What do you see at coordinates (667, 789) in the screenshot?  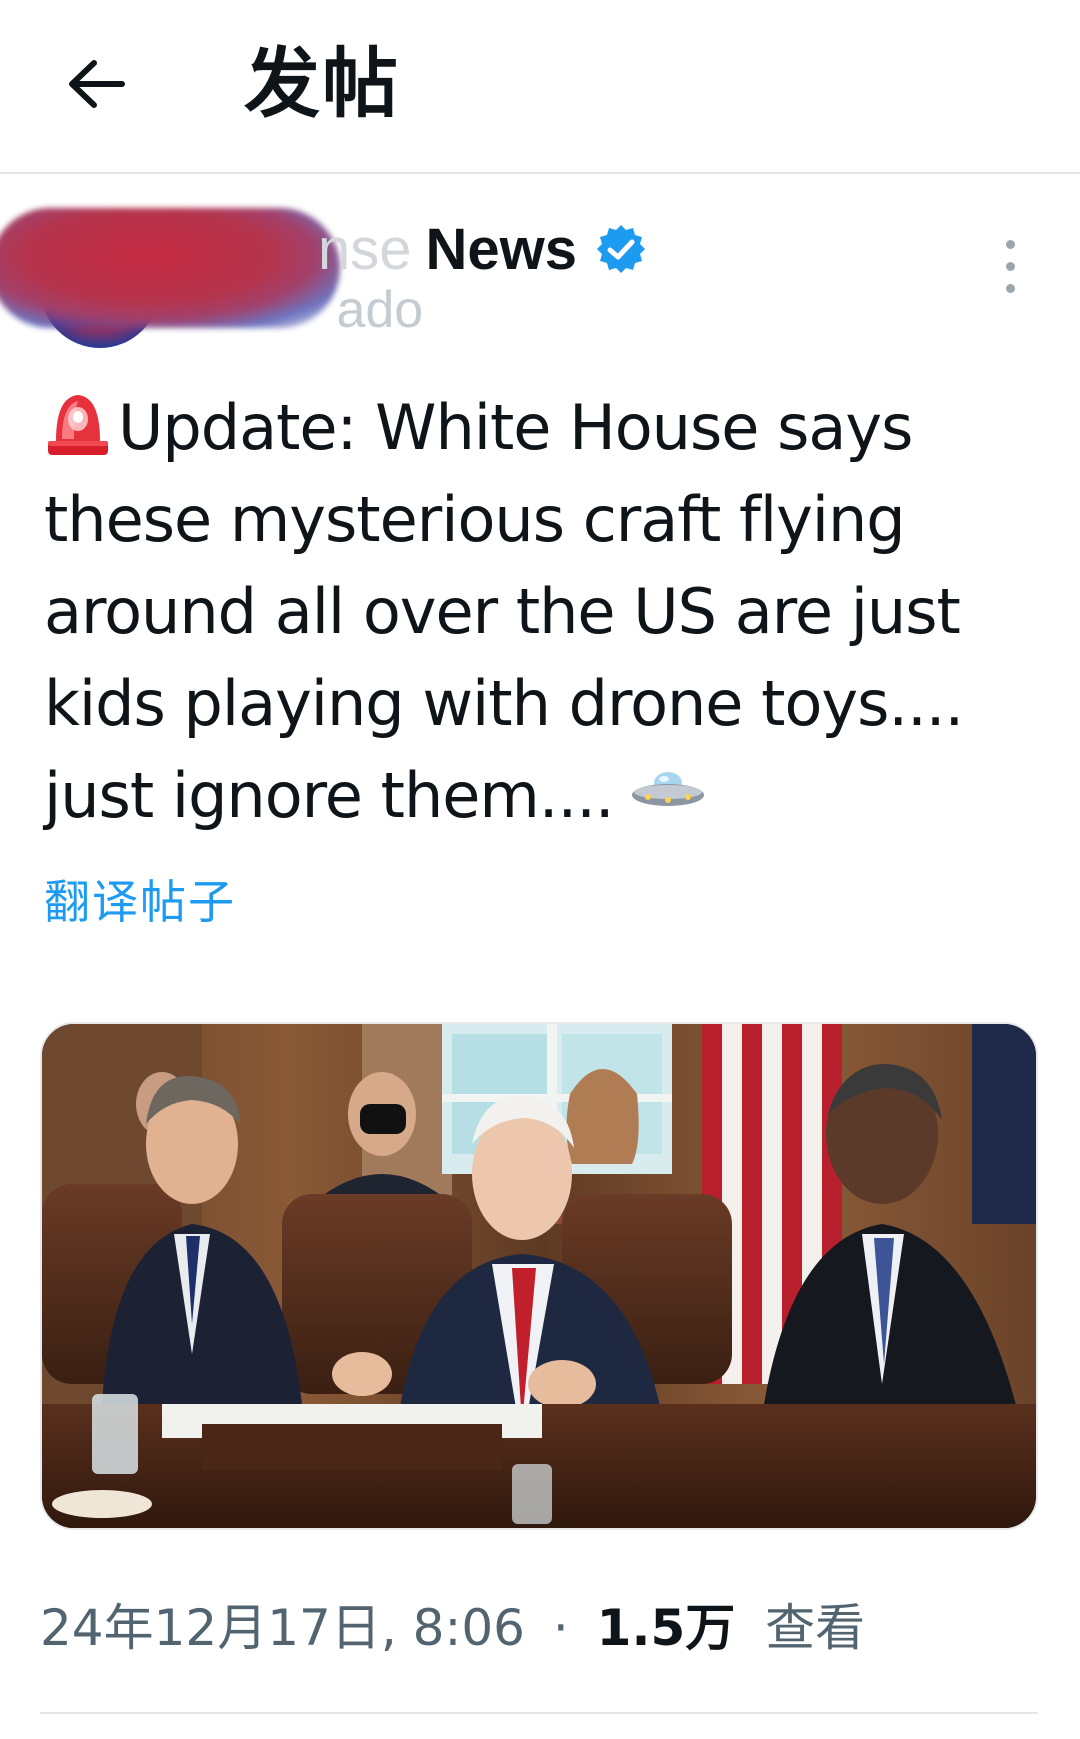 I see `flying-saucer-icon` at bounding box center [667, 789].